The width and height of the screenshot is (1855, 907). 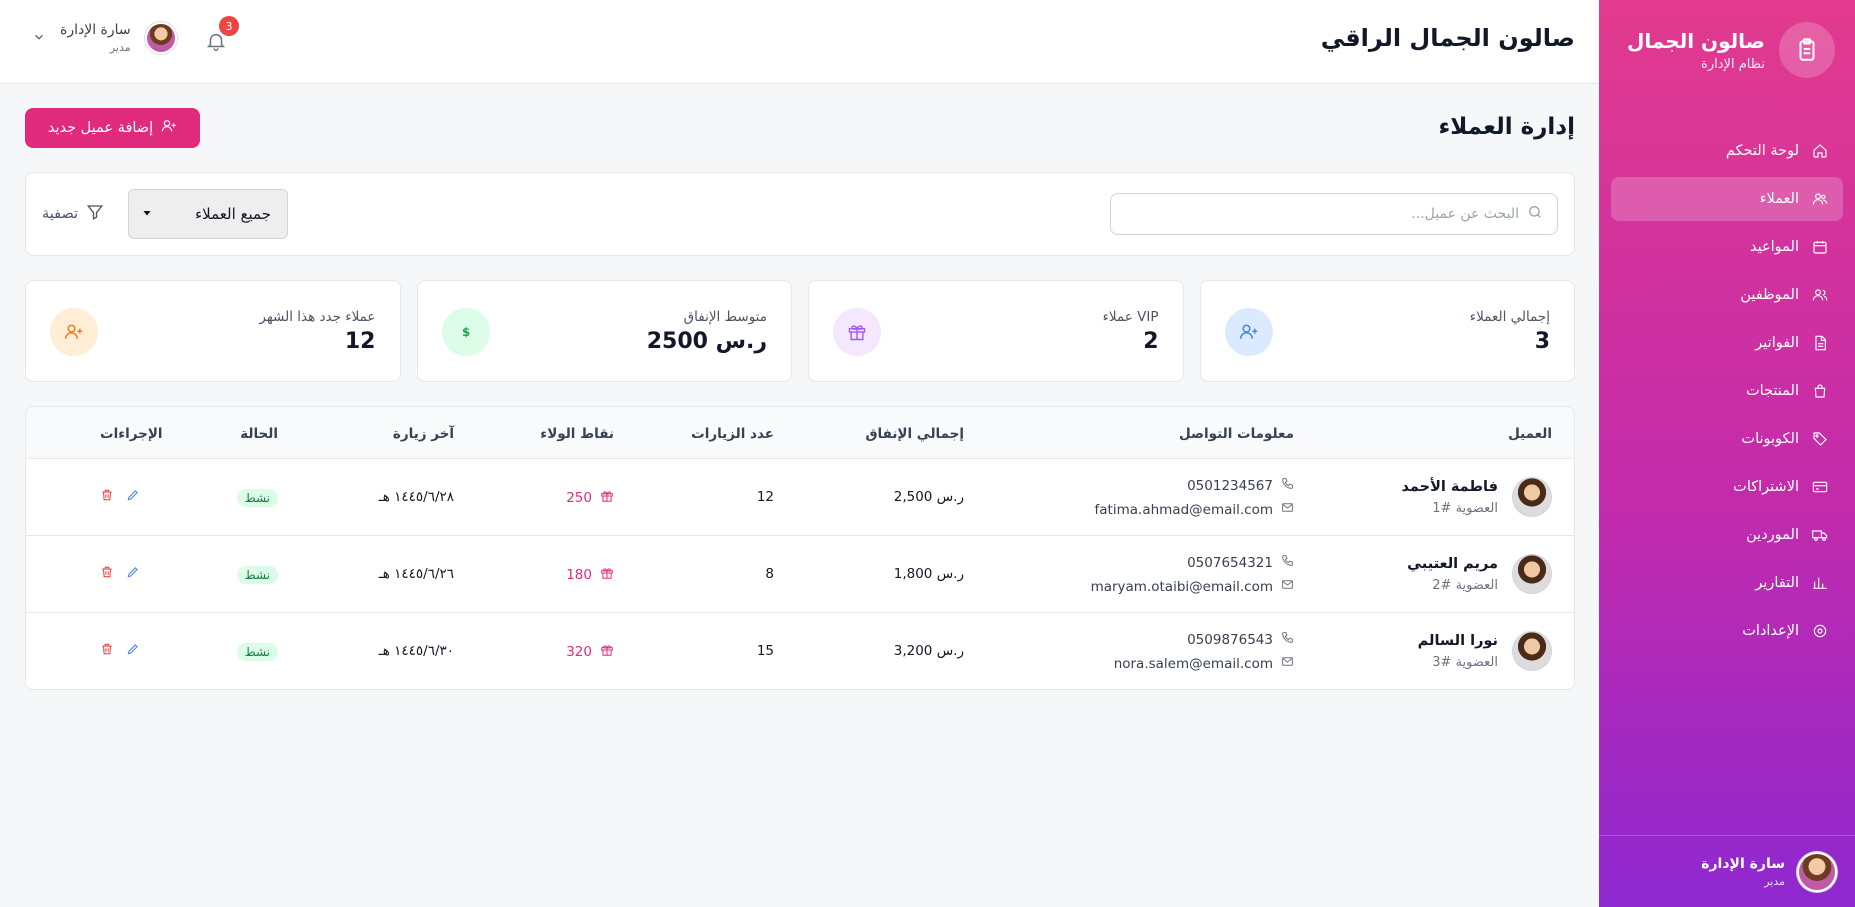 I want to click on phone-value: 0507654321, so click(x=1230, y=562).